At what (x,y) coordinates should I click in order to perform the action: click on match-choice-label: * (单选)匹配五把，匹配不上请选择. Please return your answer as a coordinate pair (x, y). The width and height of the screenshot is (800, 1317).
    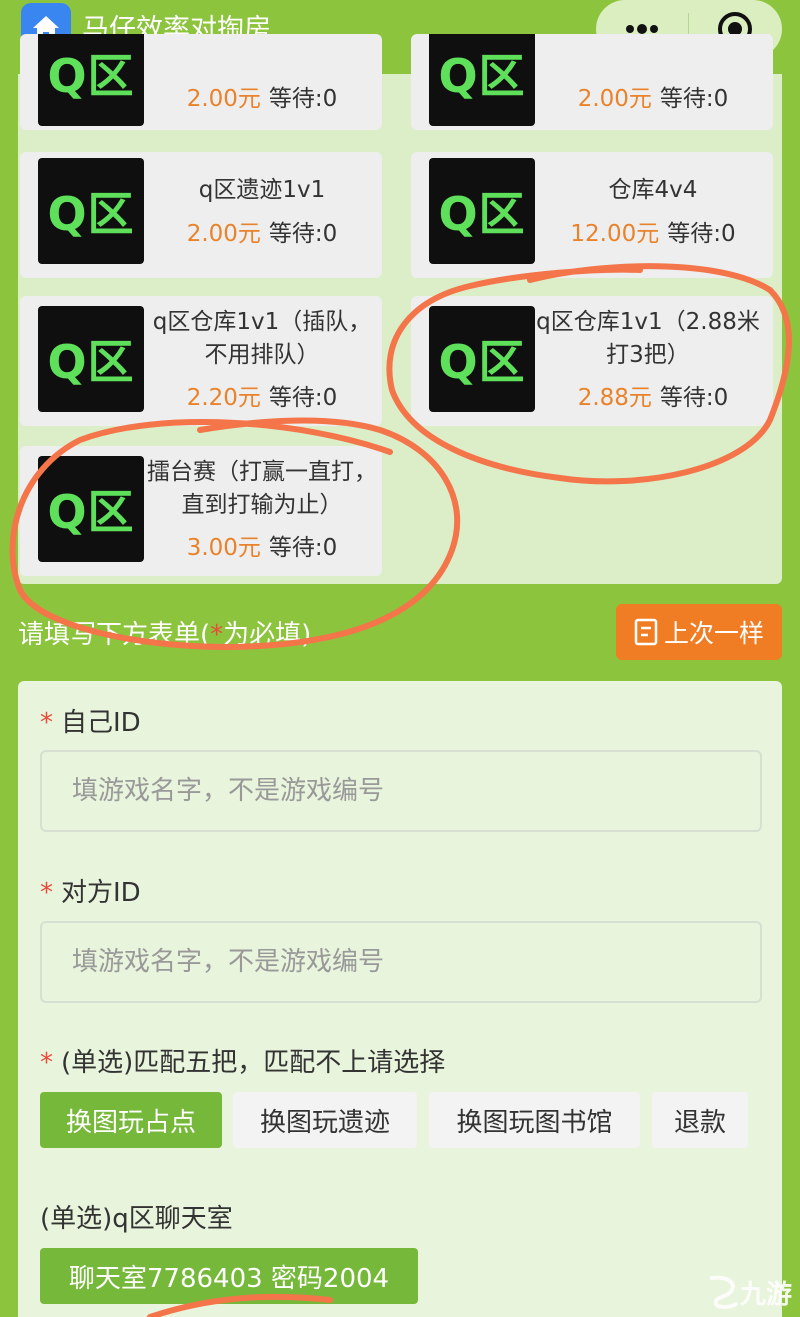
    Looking at the image, I should click on (243, 1063).